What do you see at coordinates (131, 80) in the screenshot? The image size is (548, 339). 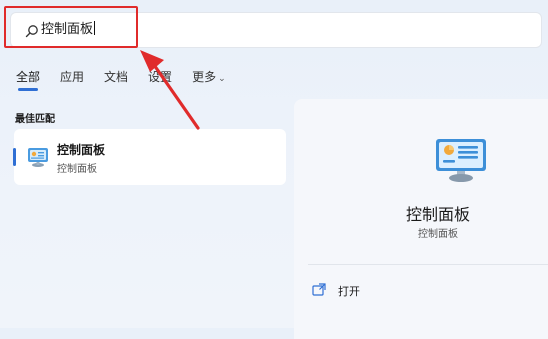 I see `filter-tabs: 全部 应用 文档 设置 更多 ⌄` at bounding box center [131, 80].